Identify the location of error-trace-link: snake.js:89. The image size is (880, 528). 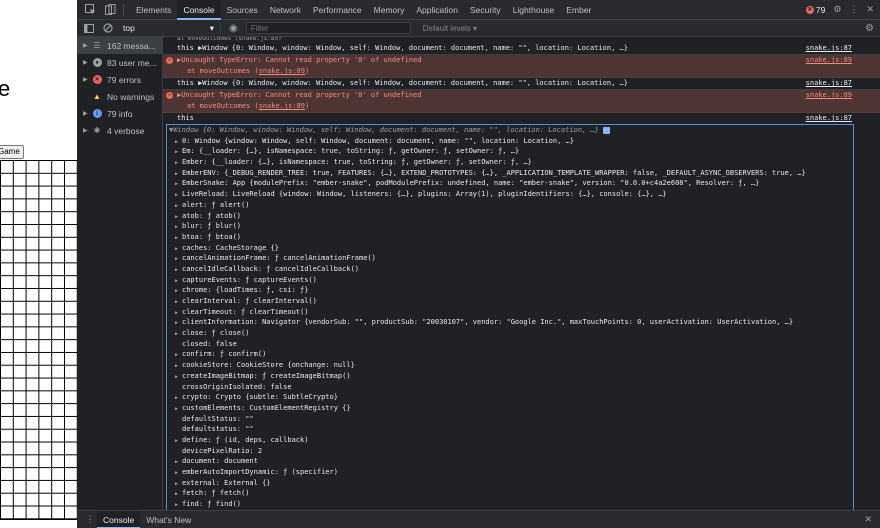
(282, 106).